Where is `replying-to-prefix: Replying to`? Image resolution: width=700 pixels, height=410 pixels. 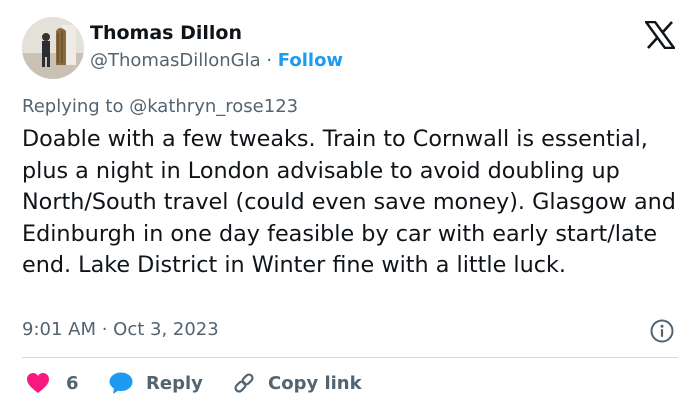
replying-to-prefix: Replying to is located at coordinates (76, 106).